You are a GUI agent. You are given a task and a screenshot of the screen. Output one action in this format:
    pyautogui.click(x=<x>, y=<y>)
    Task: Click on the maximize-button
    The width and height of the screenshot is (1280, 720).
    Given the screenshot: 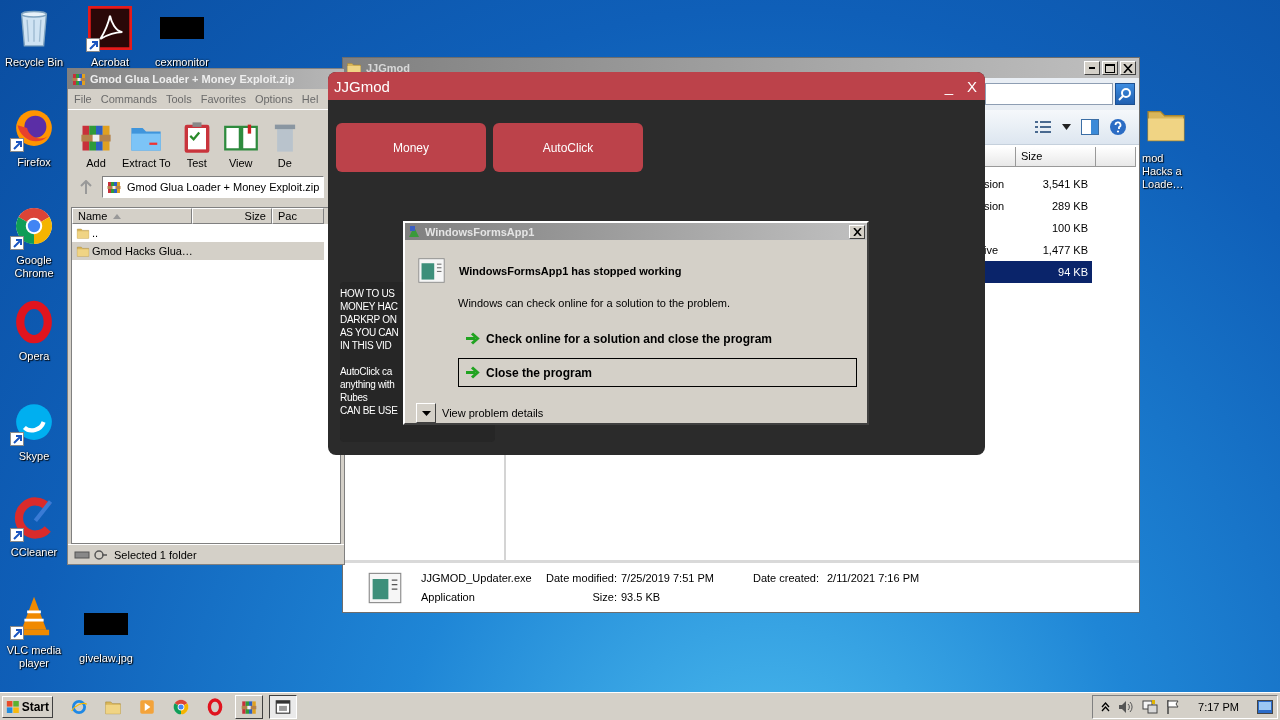 What is the action you would take?
    pyautogui.click(x=1110, y=68)
    